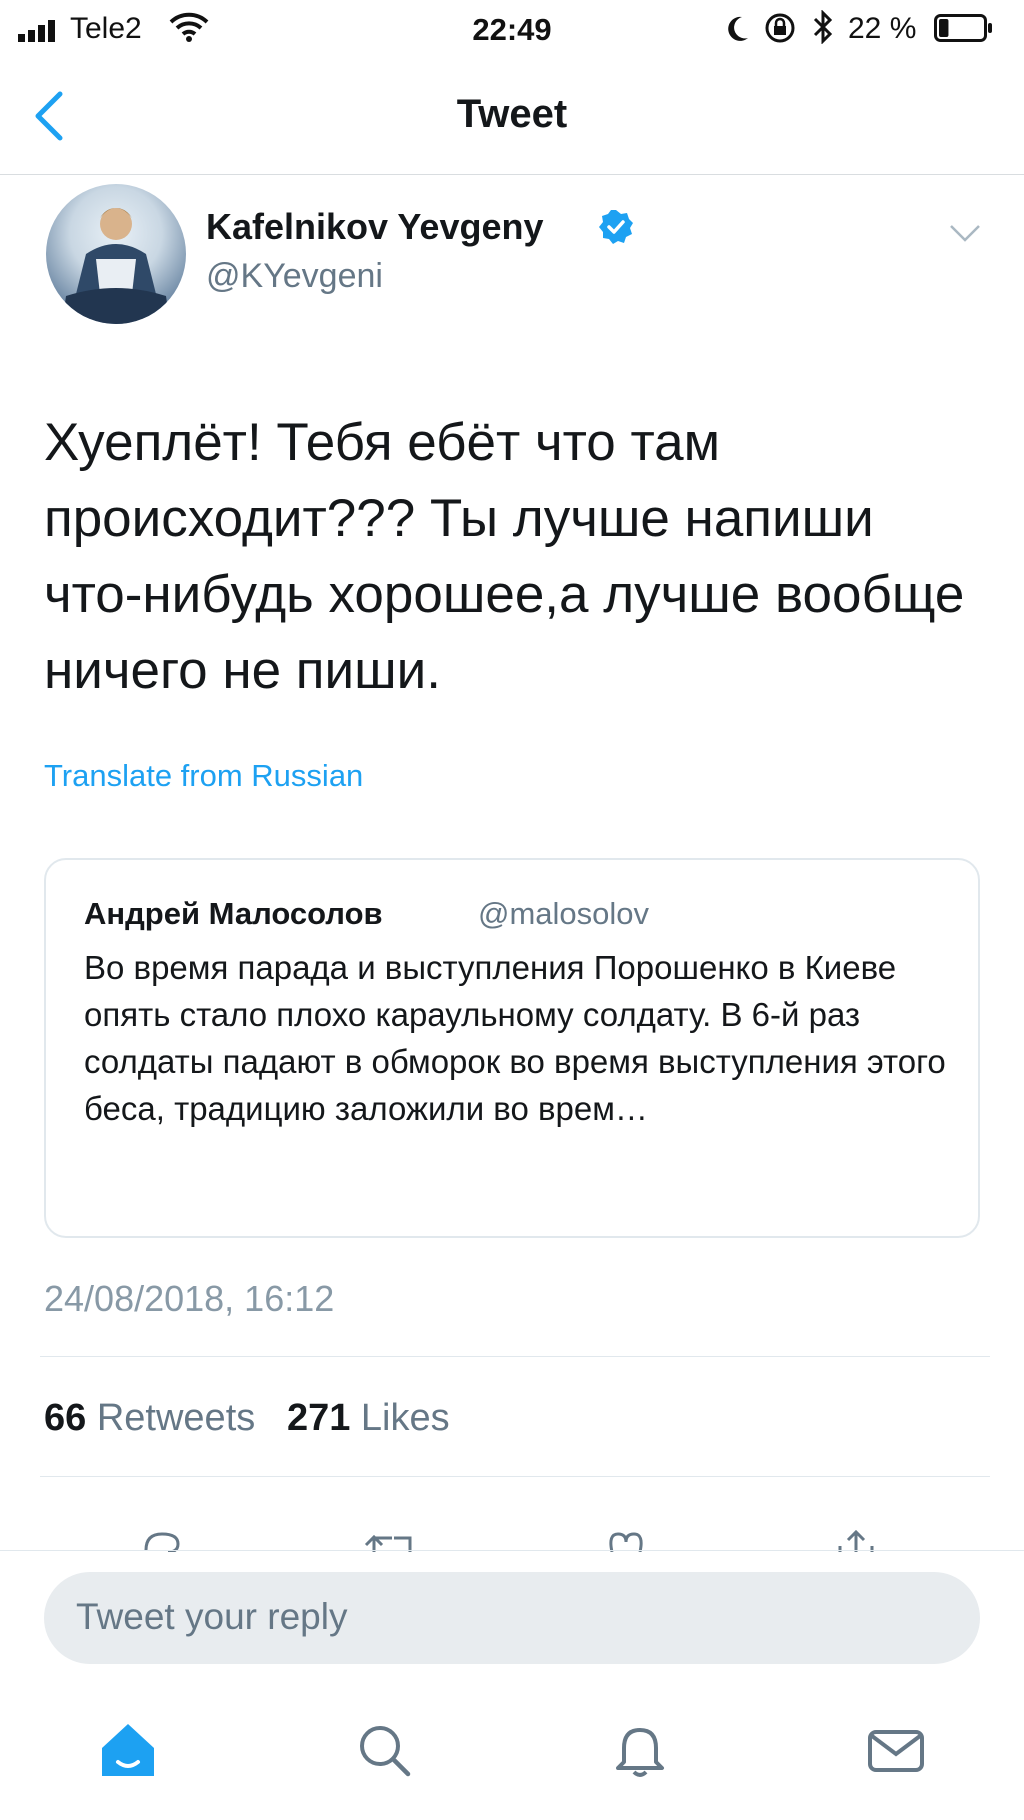  Describe the element at coordinates (780, 28) in the screenshot. I see `rotation-lock-icon` at that location.